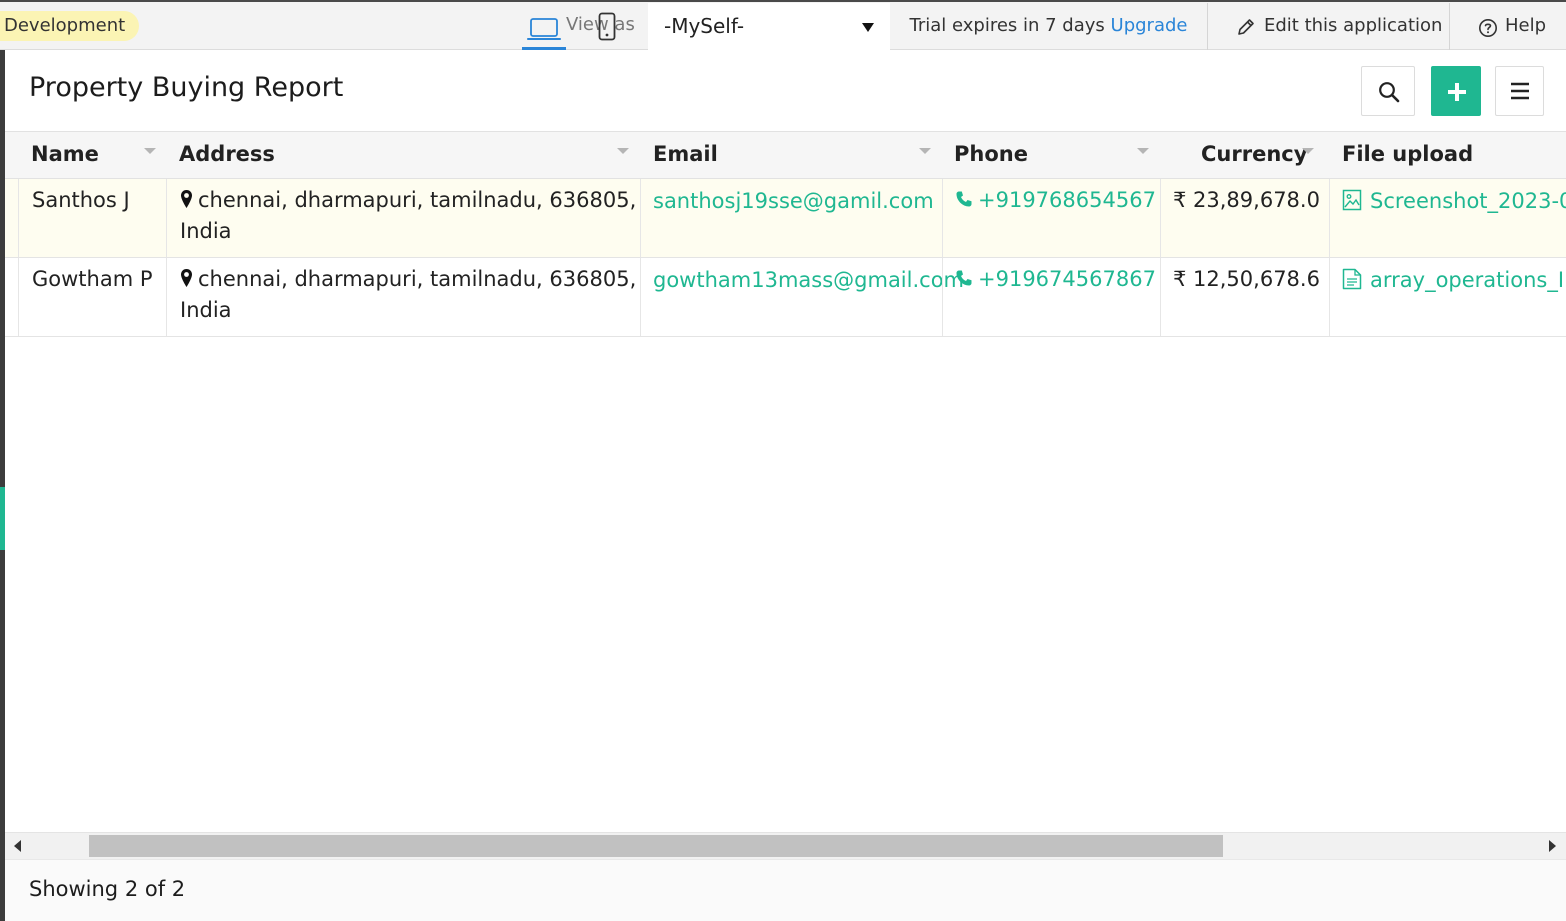 The image size is (1566, 921). Describe the element at coordinates (92, 218) in the screenshot. I see `cell-name: Santhos J` at that location.